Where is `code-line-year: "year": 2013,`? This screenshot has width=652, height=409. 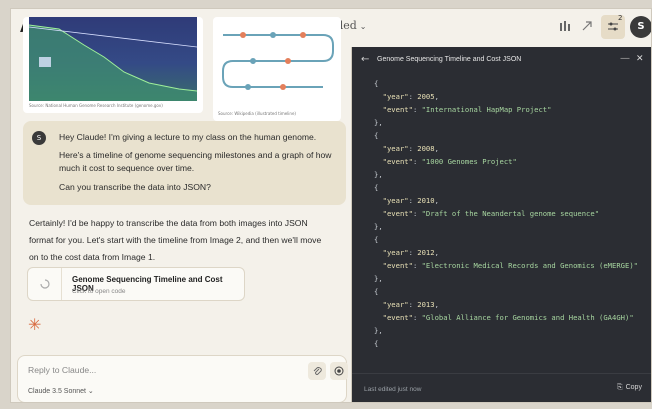
code-line-year: "year": 2013, is located at coordinates (410, 304).